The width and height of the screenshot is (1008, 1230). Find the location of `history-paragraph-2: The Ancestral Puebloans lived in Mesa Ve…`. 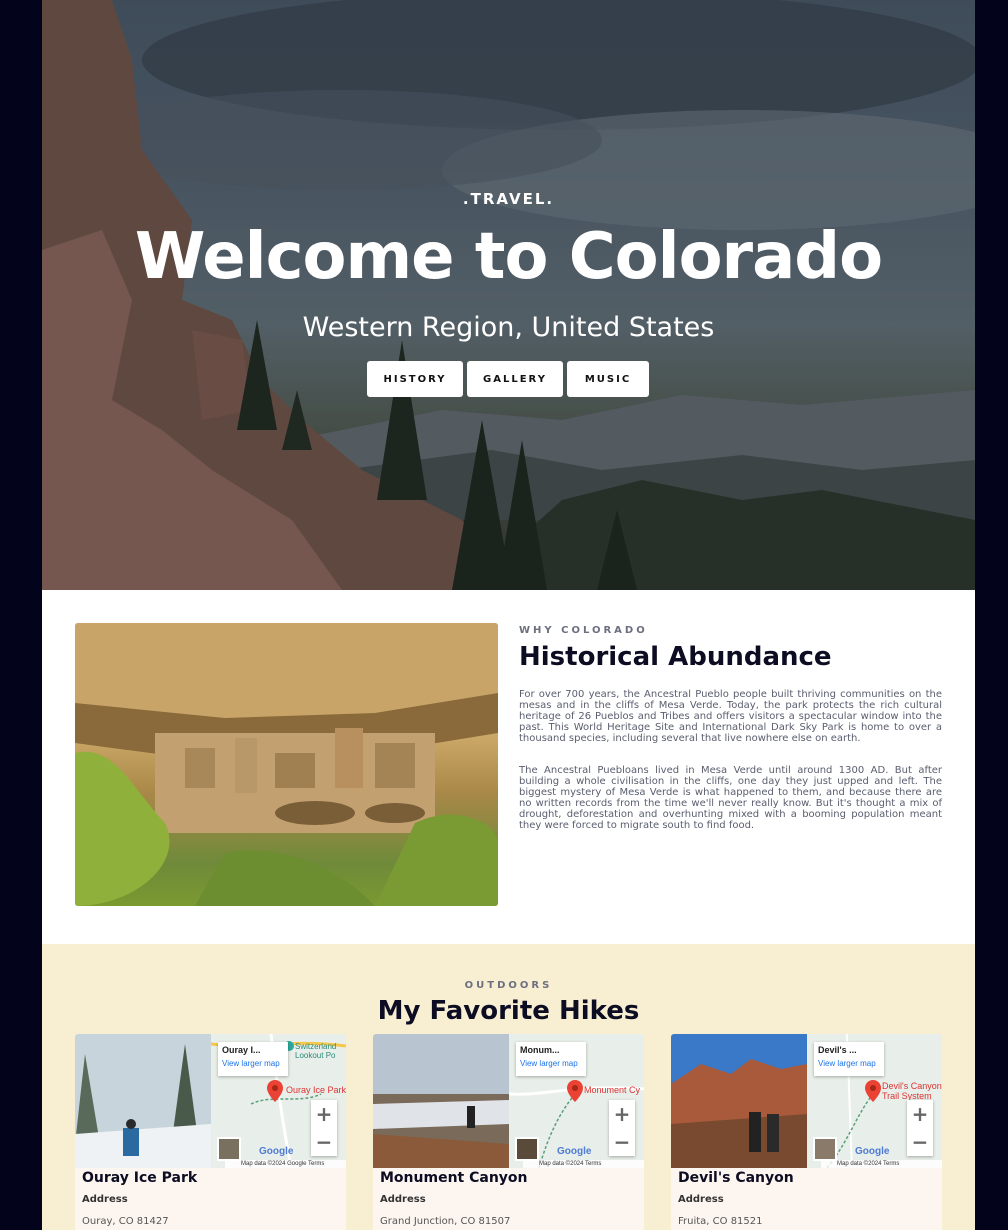

history-paragraph-2: The Ancestral Puebloans lived in Mesa Ve… is located at coordinates (730, 798).